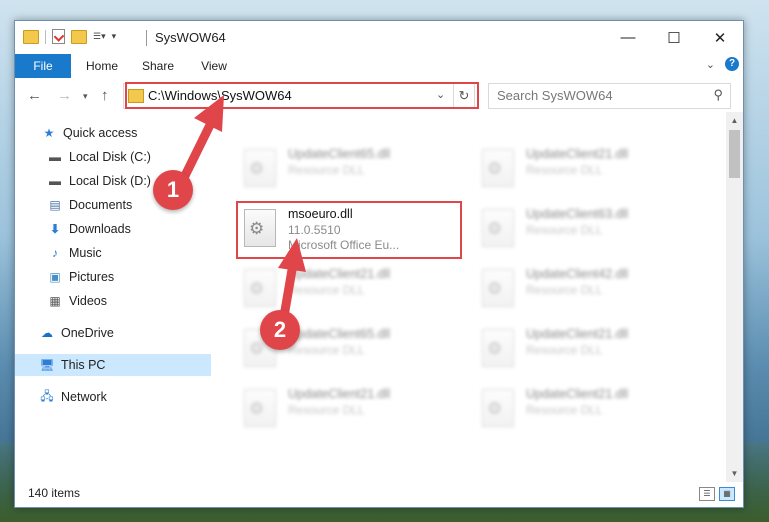 The width and height of the screenshot is (769, 522). What do you see at coordinates (440, 94) in the screenshot?
I see `address-dropdown-icon: ⌄` at bounding box center [440, 94].